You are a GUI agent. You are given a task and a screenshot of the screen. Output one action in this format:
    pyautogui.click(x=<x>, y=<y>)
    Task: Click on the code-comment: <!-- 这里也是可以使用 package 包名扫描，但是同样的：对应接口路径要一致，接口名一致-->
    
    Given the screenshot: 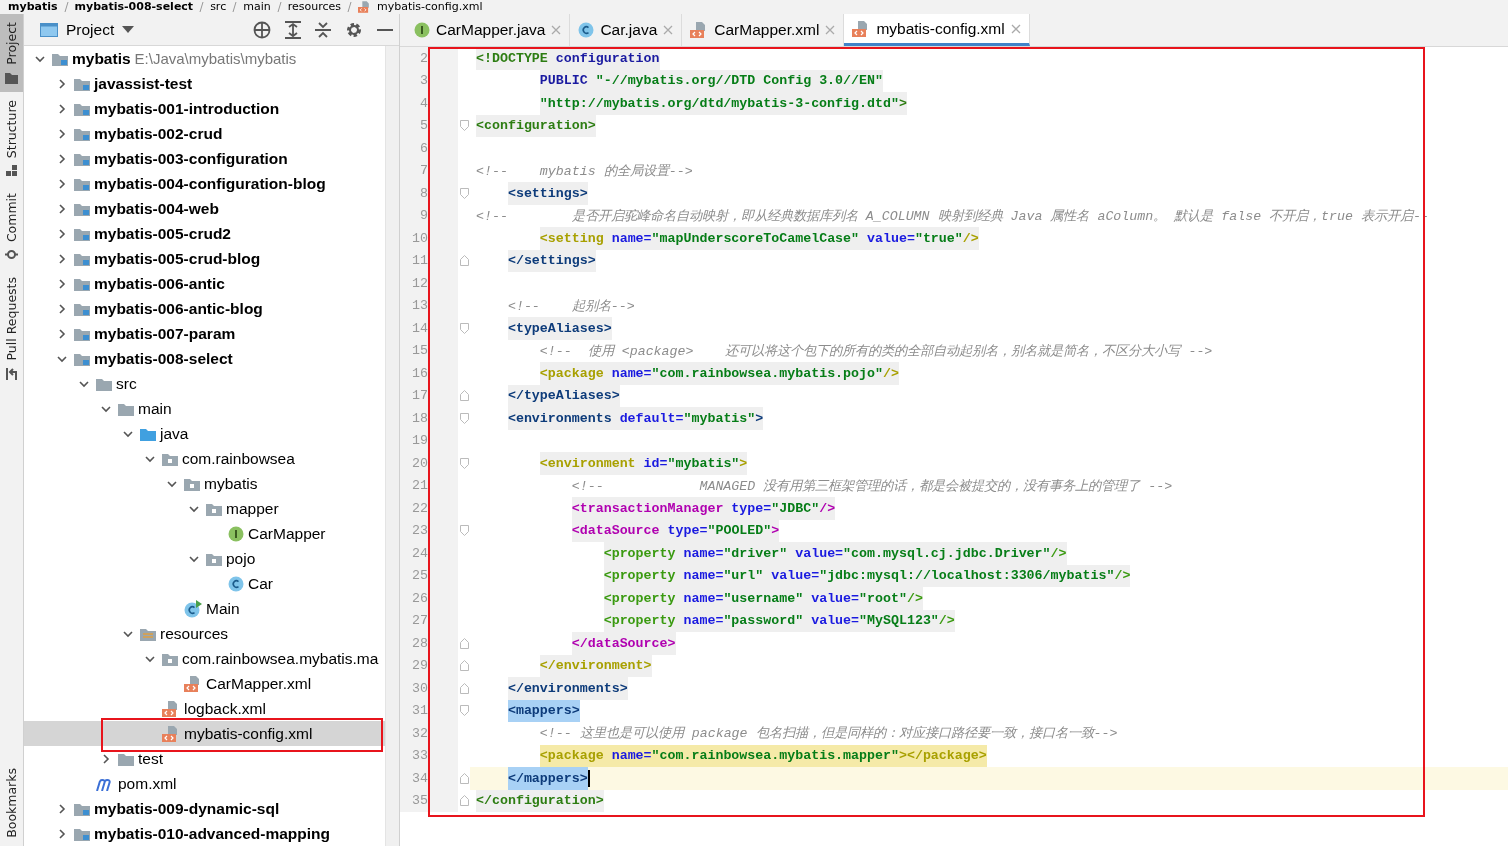 What is the action you would take?
    pyautogui.click(x=828, y=734)
    